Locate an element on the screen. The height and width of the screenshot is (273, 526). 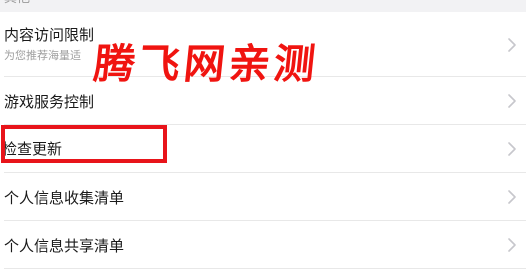
row-title: 检查更新 is located at coordinates (32, 149).